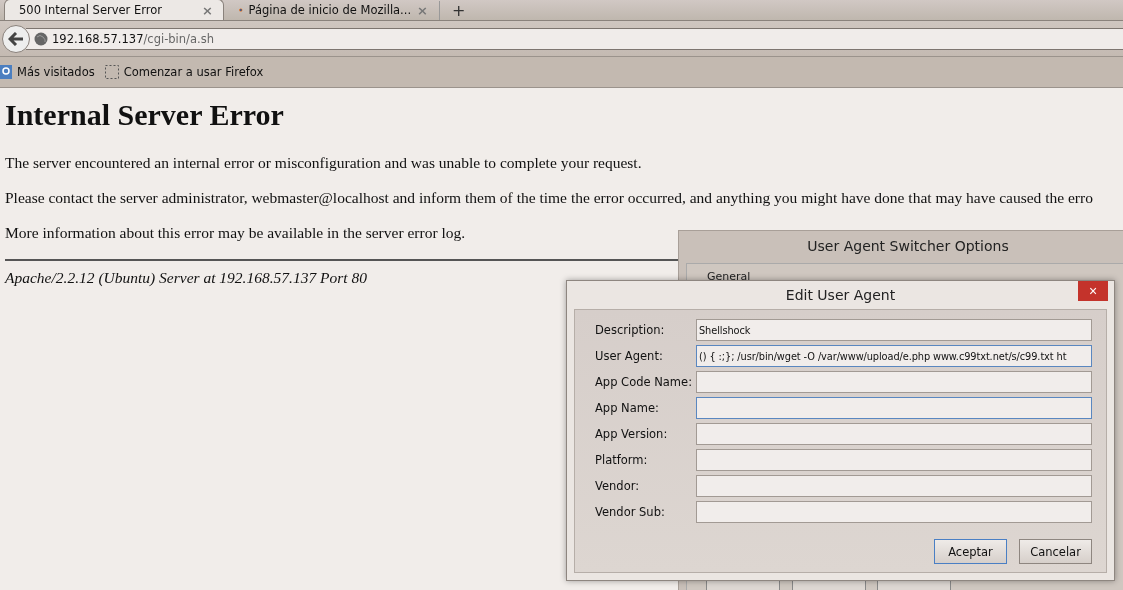 The image size is (1123, 590). I want to click on field-label: App Version:, so click(632, 434).